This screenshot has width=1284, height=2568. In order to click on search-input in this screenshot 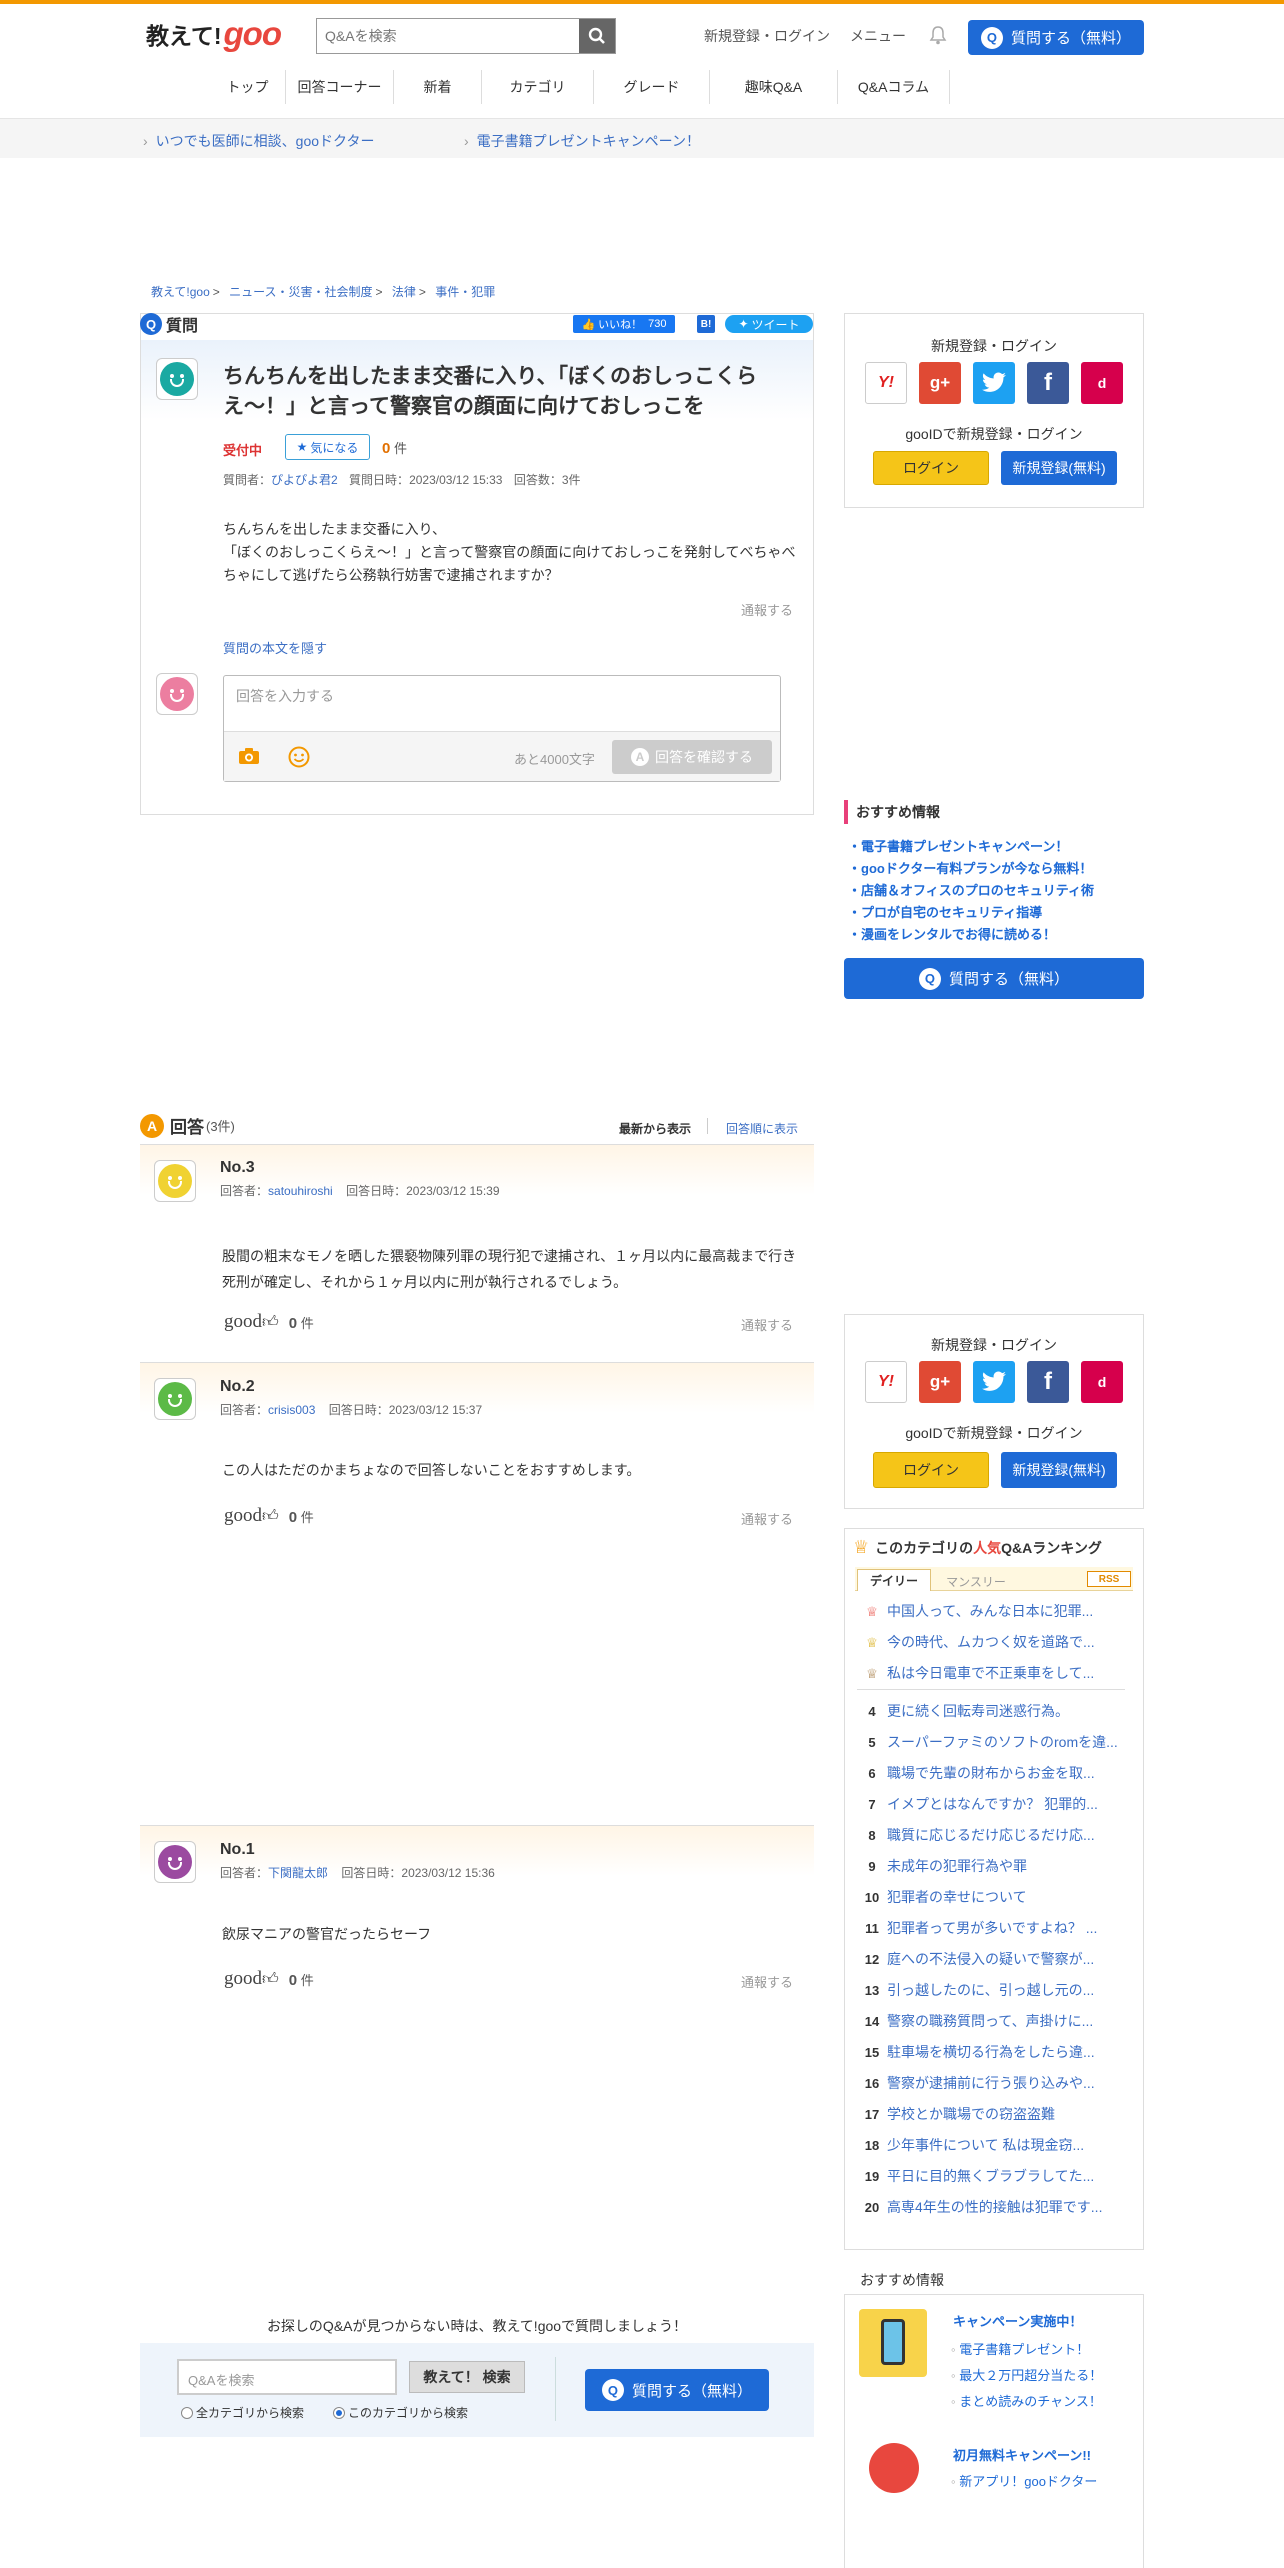, I will do `click(448, 36)`.